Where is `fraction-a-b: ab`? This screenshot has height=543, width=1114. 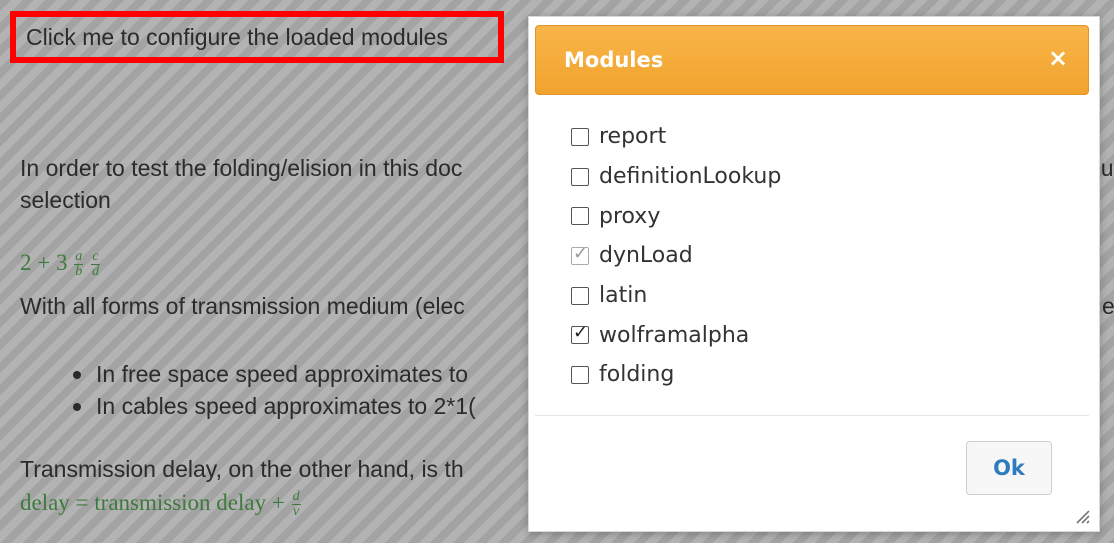
fraction-a-b: ab is located at coordinates (79, 264).